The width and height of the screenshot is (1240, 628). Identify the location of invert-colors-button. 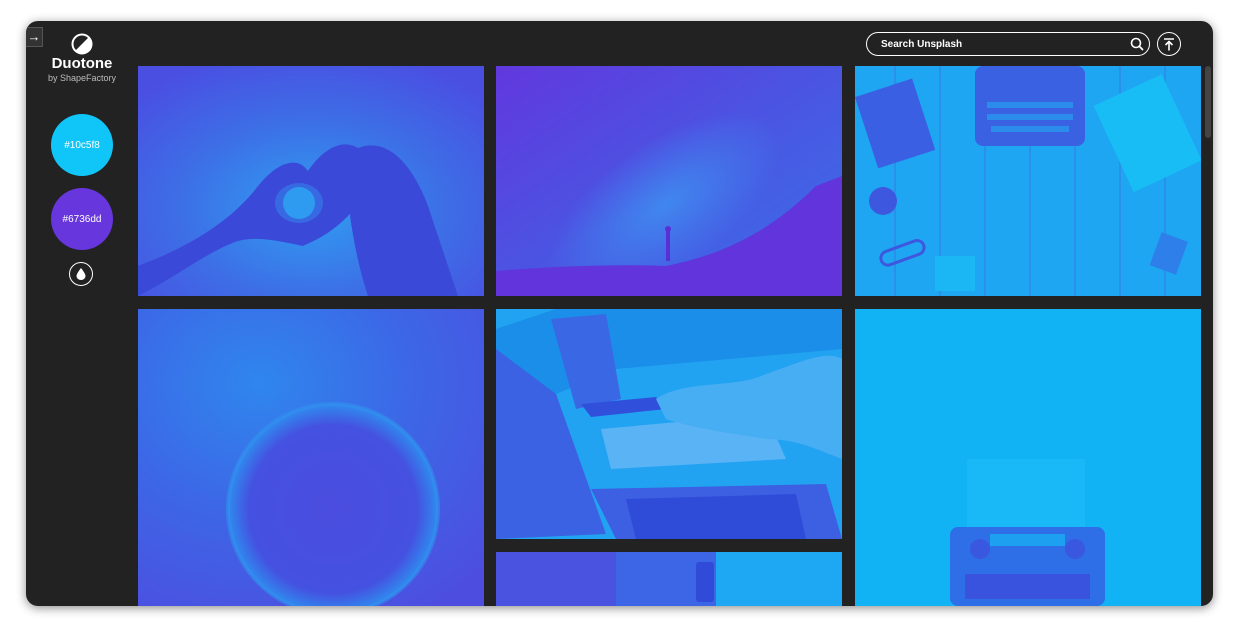
(81, 274).